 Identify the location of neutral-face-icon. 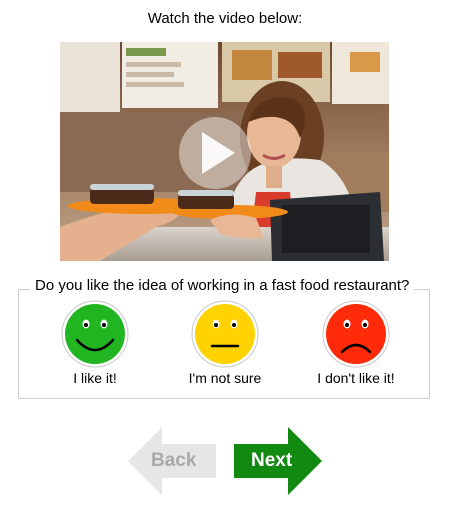
(225, 334).